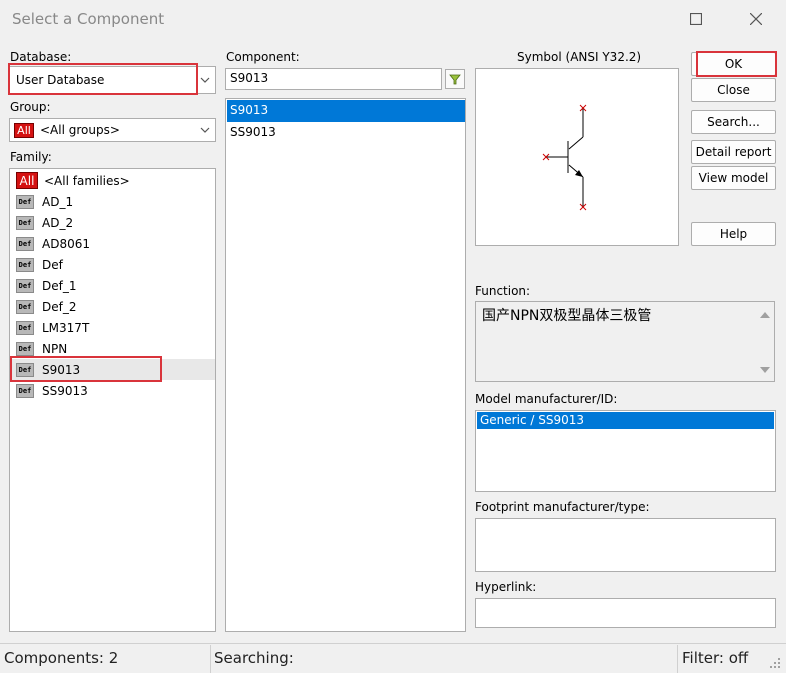 The image size is (786, 673). Describe the element at coordinates (37, 264) in the screenshot. I see `family-item-def: Def Def` at that location.